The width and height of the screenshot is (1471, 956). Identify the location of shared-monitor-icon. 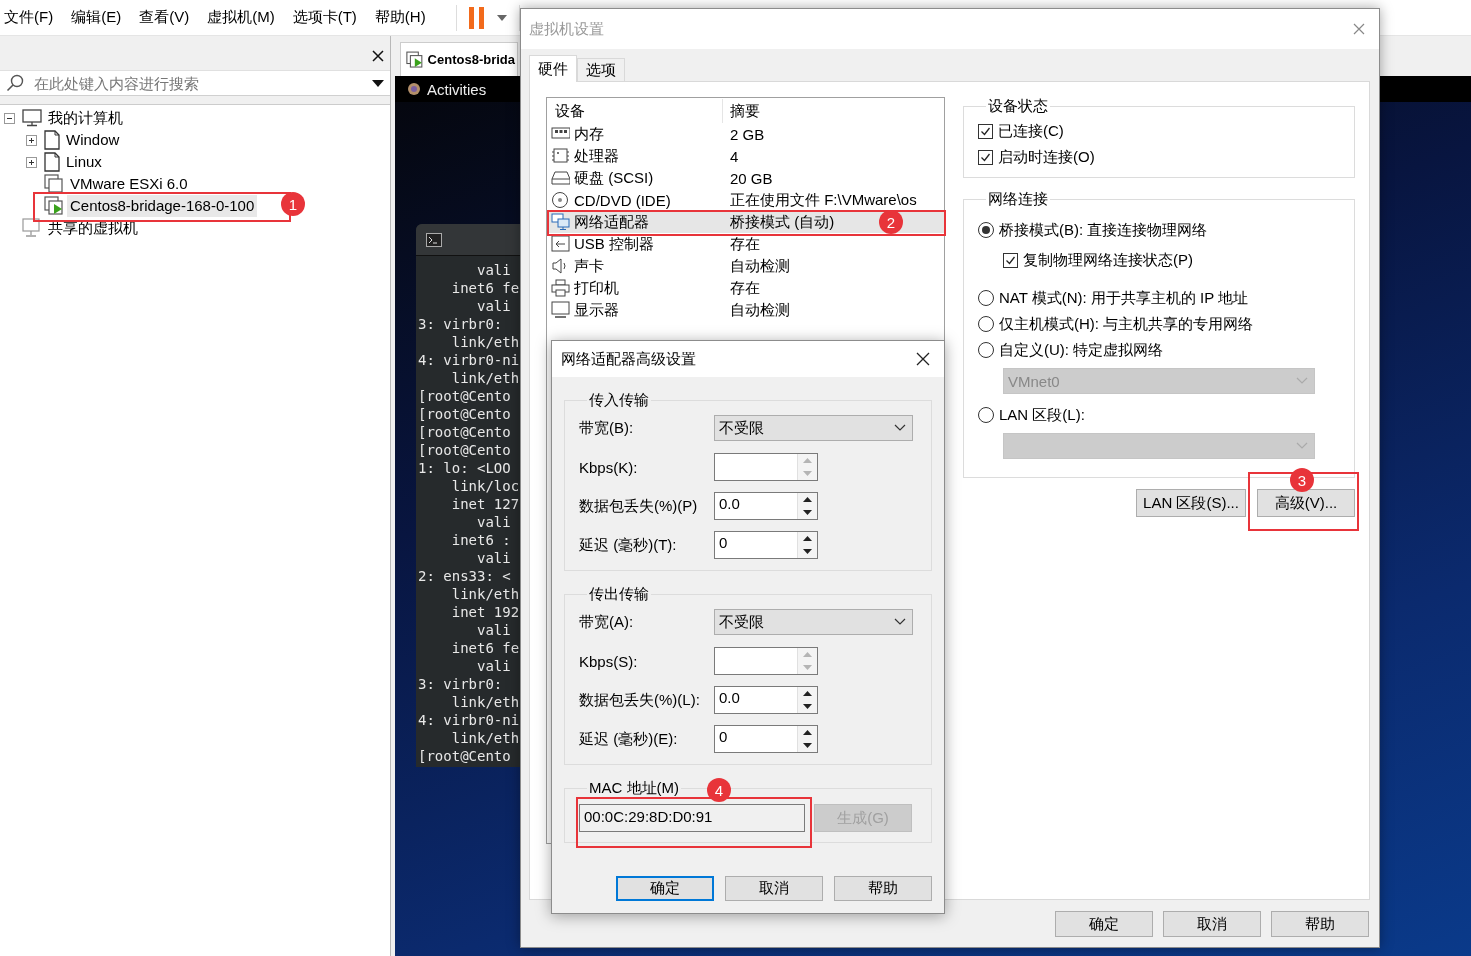
(32, 228).